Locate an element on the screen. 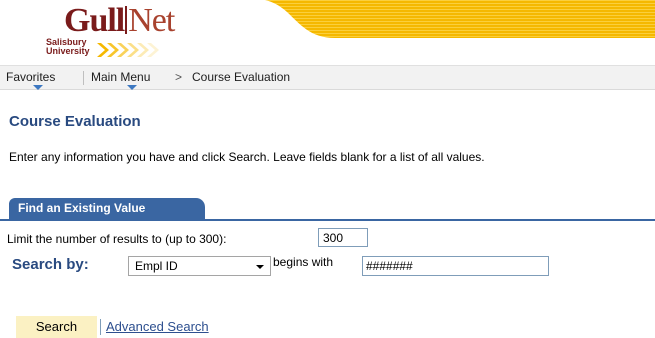  logo-gull-text: Gull is located at coordinates (94, 20).